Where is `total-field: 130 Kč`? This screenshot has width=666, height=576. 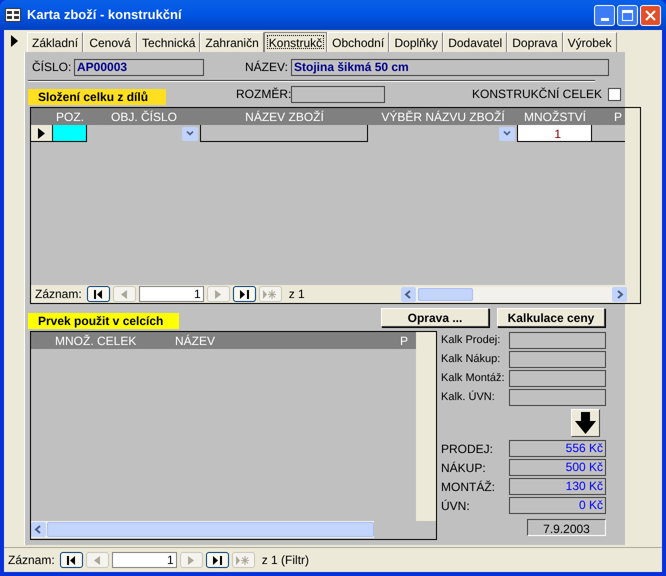 total-field: 130 Kč is located at coordinates (557, 486).